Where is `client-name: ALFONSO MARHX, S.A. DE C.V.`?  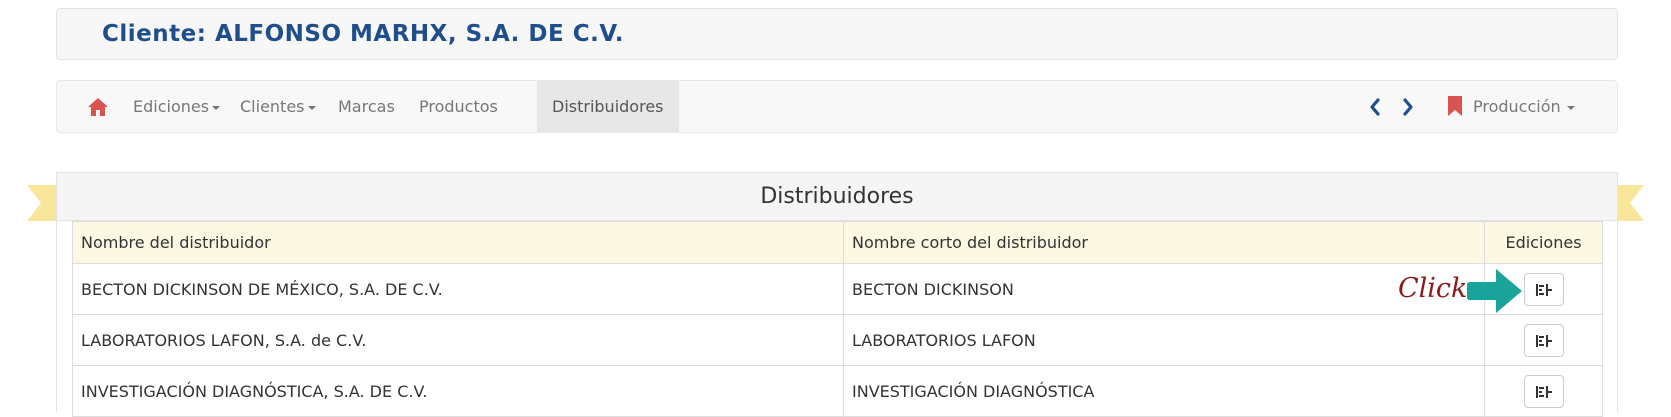
client-name: ALFONSO MARHX, S.A. DE C.V. is located at coordinates (419, 34).